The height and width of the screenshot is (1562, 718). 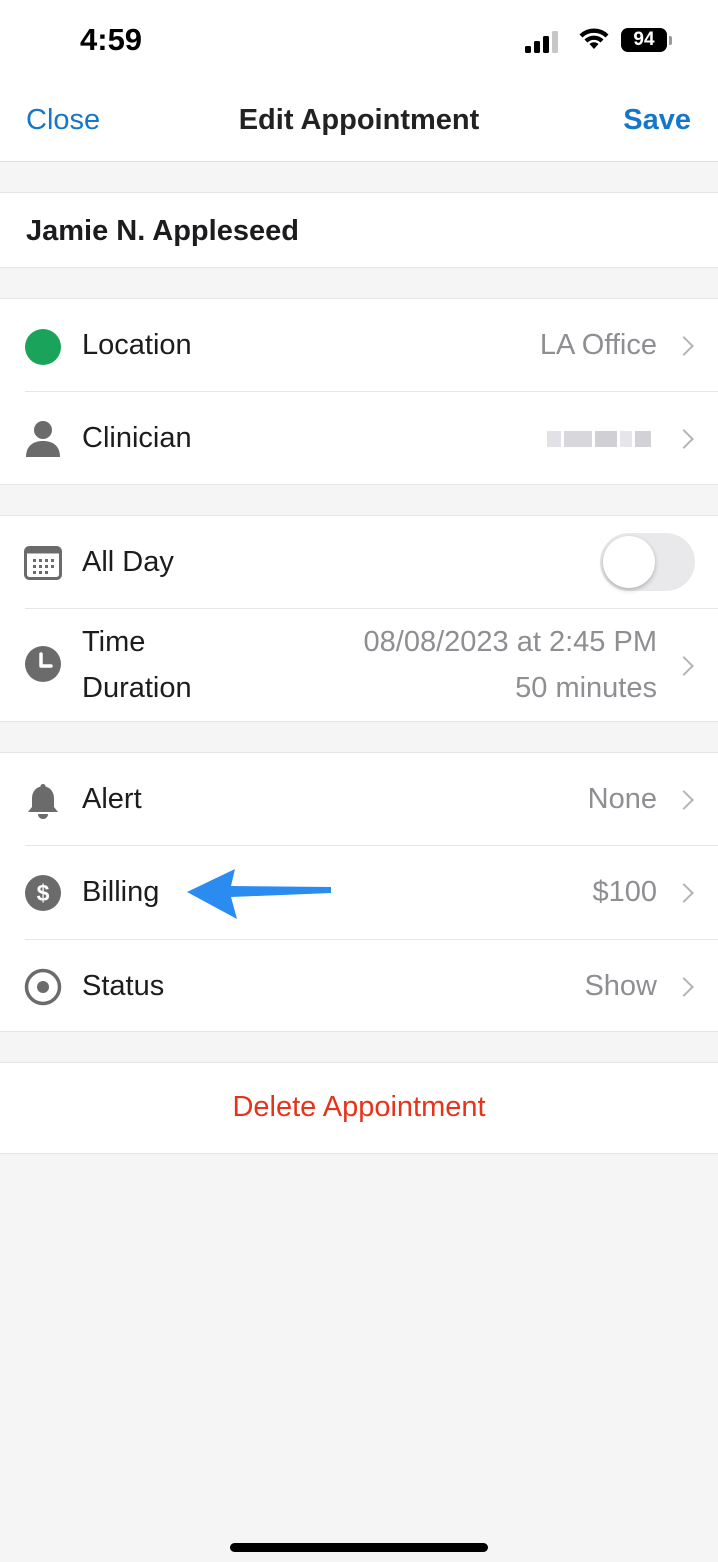 What do you see at coordinates (624, 892) in the screenshot?
I see `billing-value: $100` at bounding box center [624, 892].